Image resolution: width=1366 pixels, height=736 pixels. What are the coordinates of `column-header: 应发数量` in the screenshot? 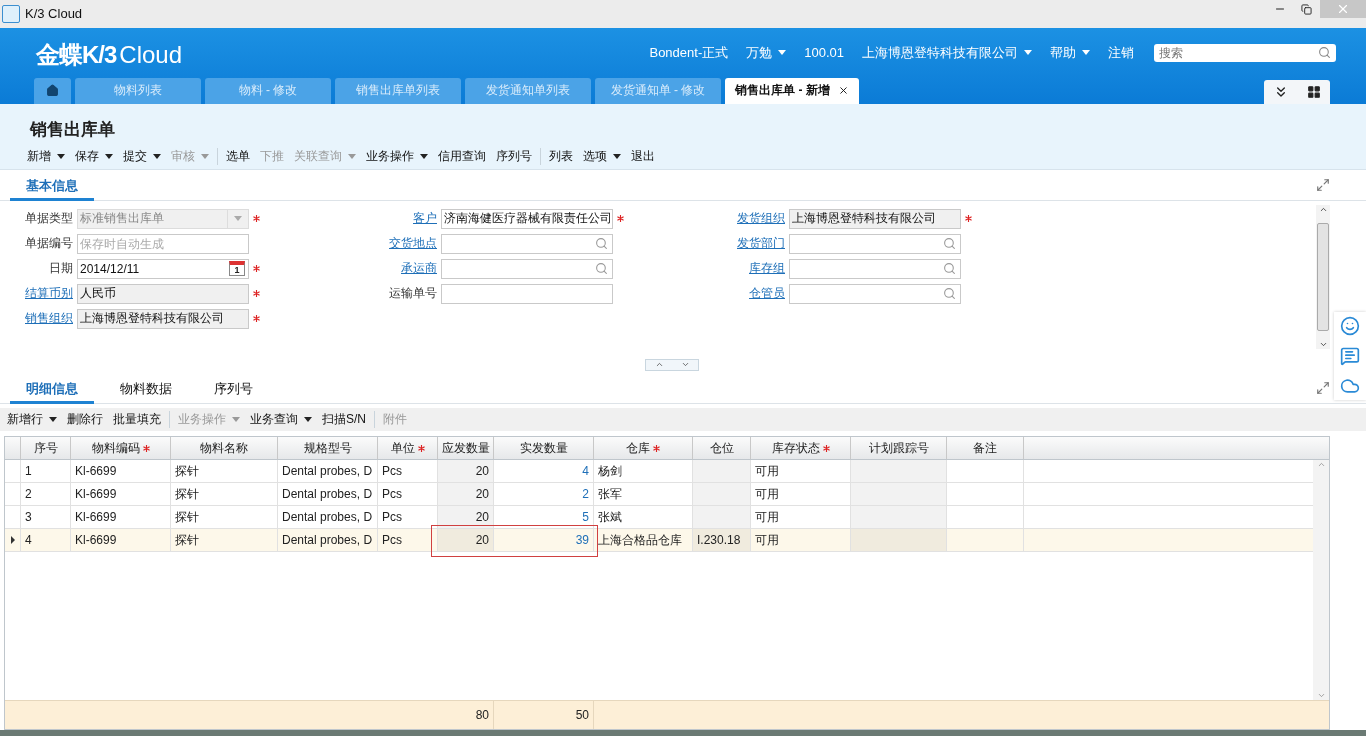 It's located at (466, 448).